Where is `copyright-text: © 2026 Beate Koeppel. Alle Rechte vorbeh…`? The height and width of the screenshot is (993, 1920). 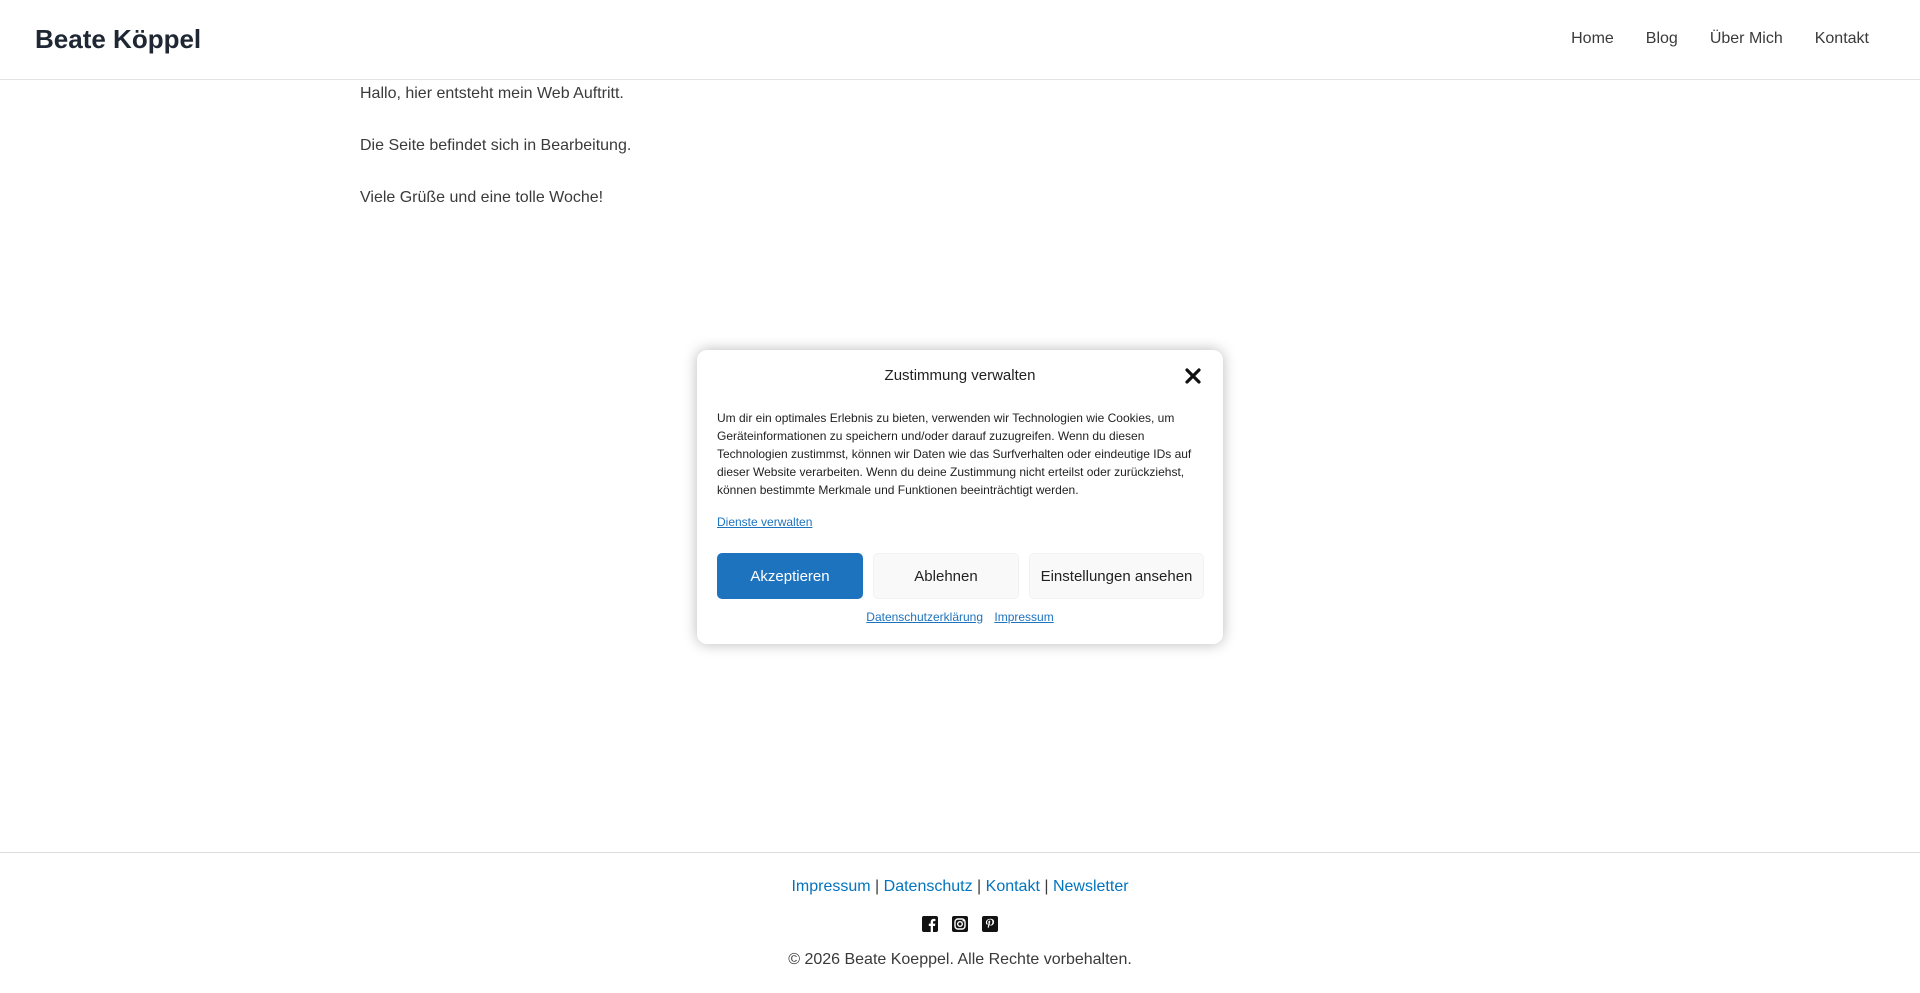 copyright-text: © 2026 Beate Koeppel. Alle Rechte vorbeh… is located at coordinates (960, 959).